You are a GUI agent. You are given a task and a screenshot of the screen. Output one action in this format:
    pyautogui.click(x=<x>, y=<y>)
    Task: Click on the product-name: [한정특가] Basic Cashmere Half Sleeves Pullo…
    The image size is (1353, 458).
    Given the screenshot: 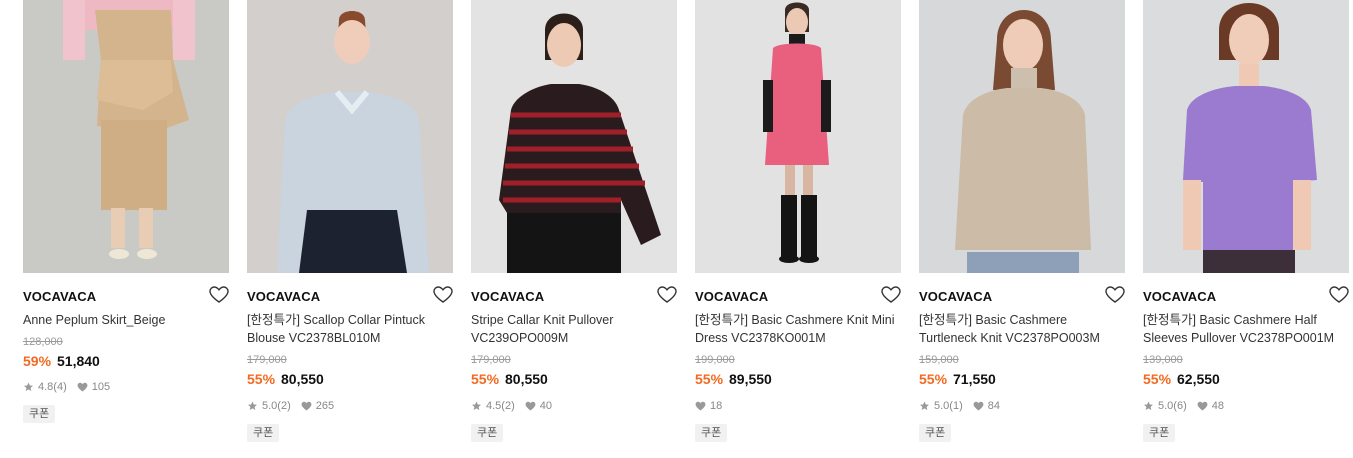 What is the action you would take?
    pyautogui.click(x=1243, y=329)
    